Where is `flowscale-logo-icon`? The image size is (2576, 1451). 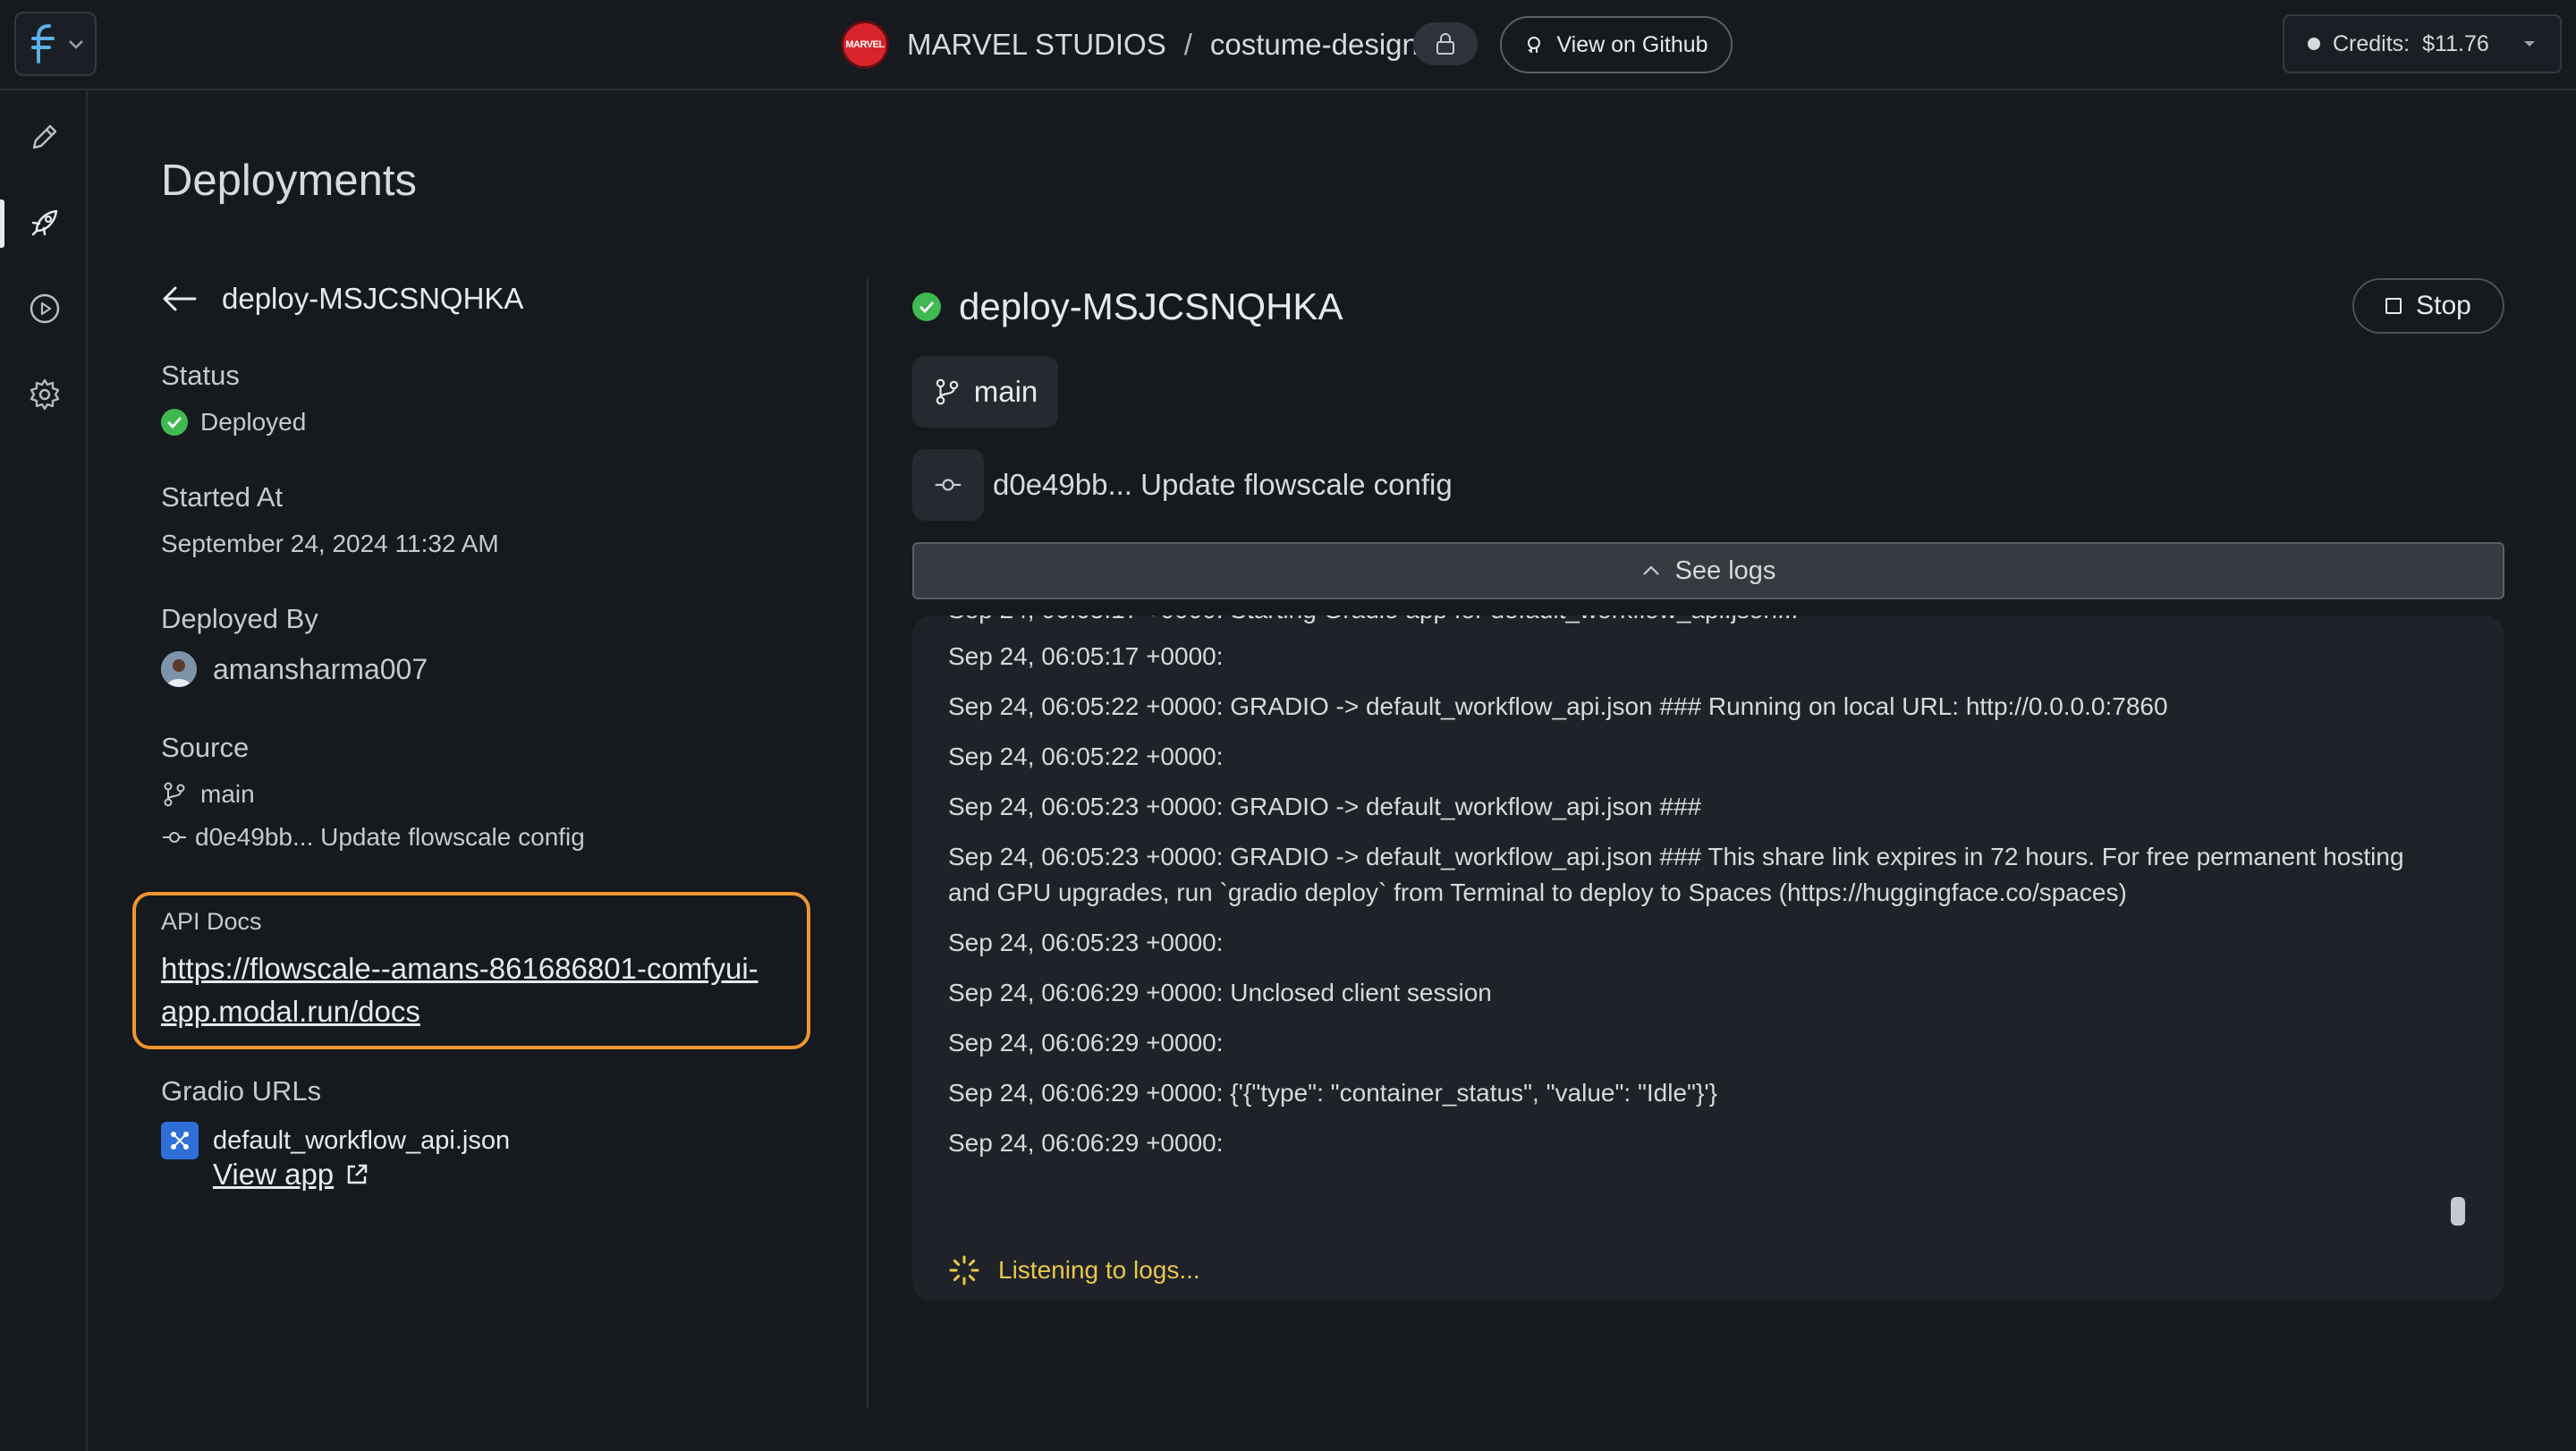
flowscale-logo-icon is located at coordinates (43, 44).